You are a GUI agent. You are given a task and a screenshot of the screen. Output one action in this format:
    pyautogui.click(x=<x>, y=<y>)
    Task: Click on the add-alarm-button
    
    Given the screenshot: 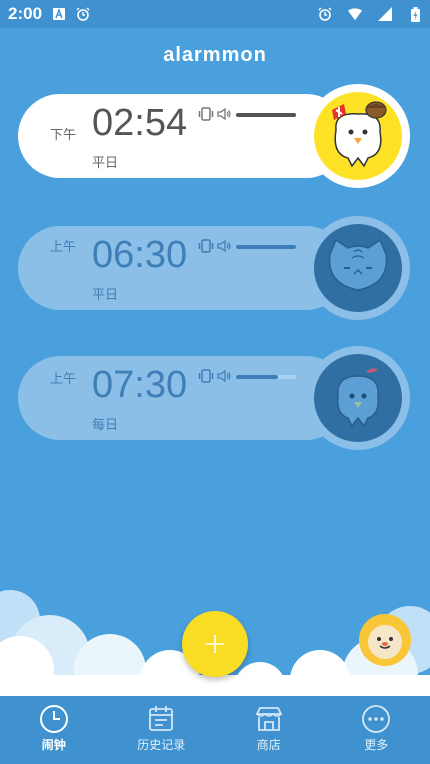 What is the action you would take?
    pyautogui.click(x=215, y=644)
    